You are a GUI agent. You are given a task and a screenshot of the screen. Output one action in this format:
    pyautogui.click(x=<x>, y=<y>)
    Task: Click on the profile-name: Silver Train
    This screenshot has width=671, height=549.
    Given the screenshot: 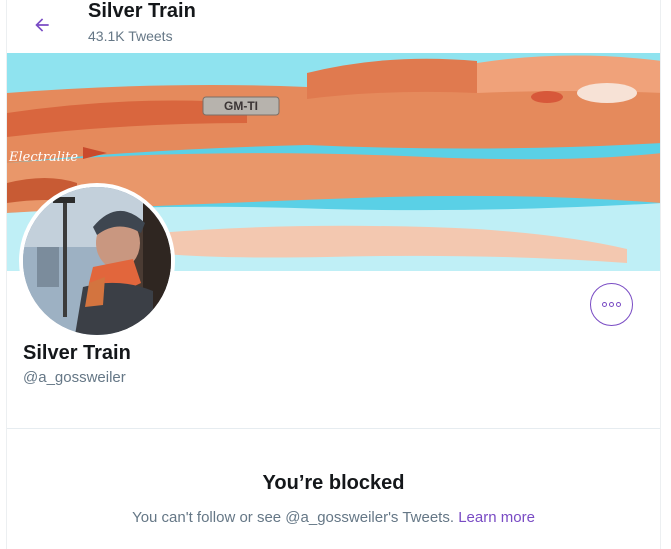 What is the action you would take?
    pyautogui.click(x=77, y=353)
    